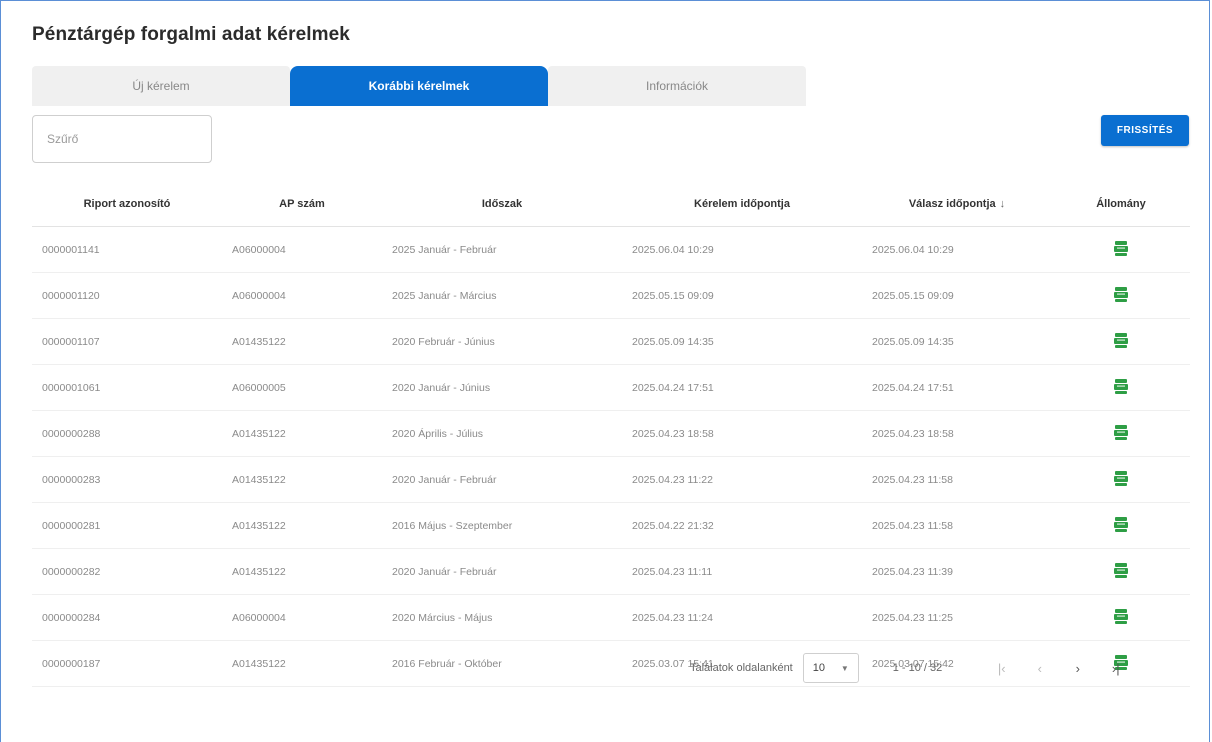  What do you see at coordinates (1078, 668) in the screenshot?
I see `next-page-button: ›` at bounding box center [1078, 668].